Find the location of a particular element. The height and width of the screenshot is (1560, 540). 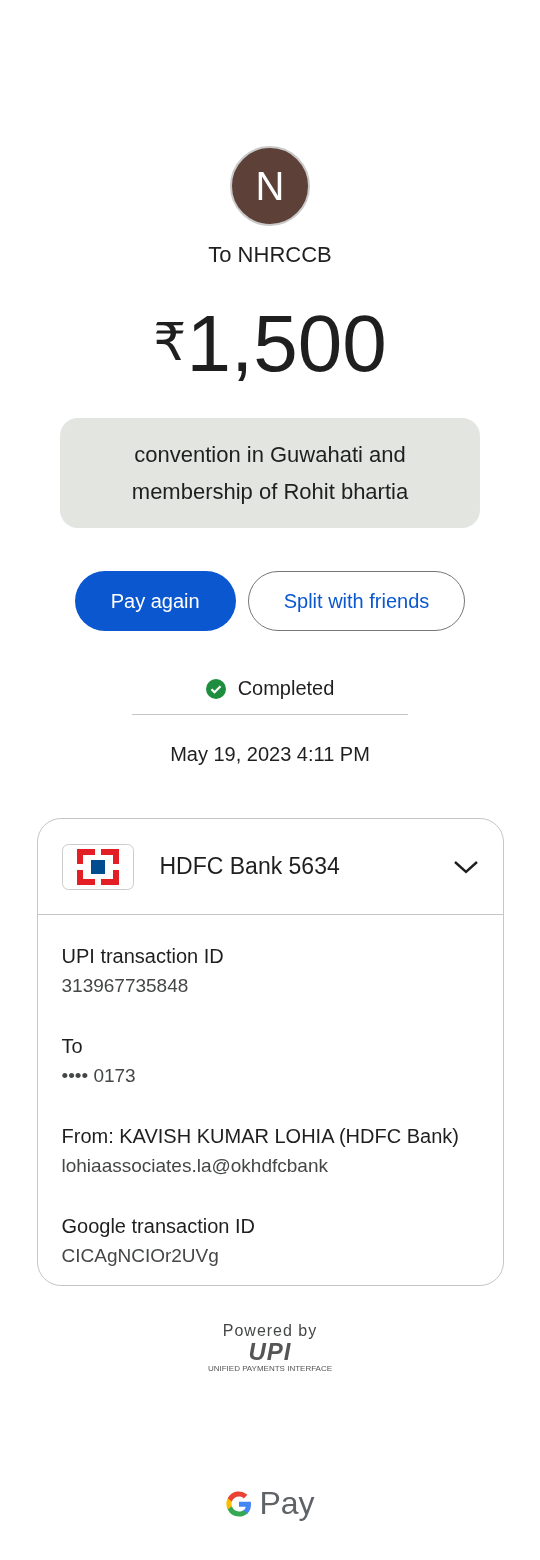

pay-wordmark: Pay is located at coordinates (287, 1503).